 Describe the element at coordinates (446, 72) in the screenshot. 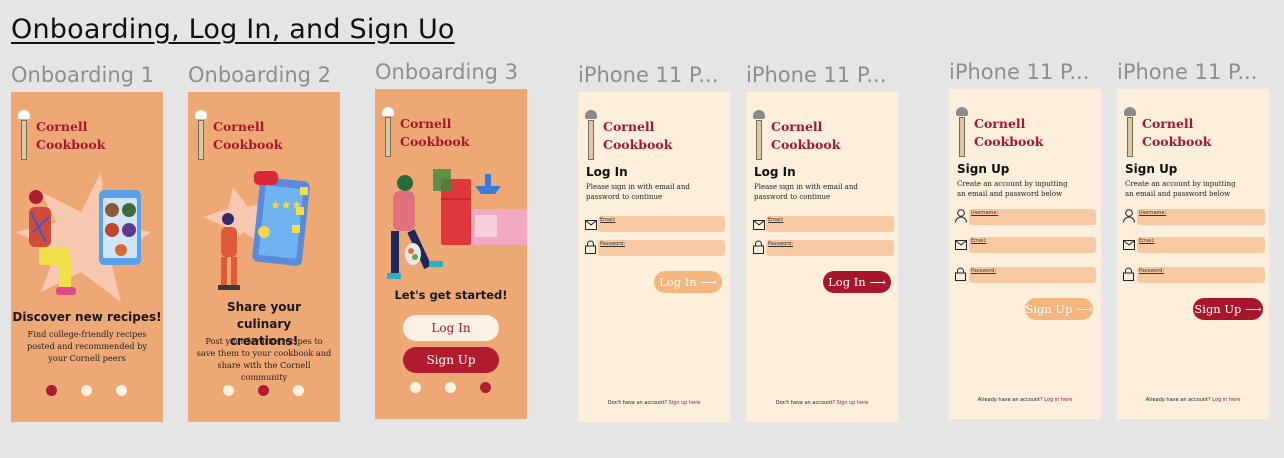

I see `frame-label-onboarding-3: Onboarding 3` at that location.